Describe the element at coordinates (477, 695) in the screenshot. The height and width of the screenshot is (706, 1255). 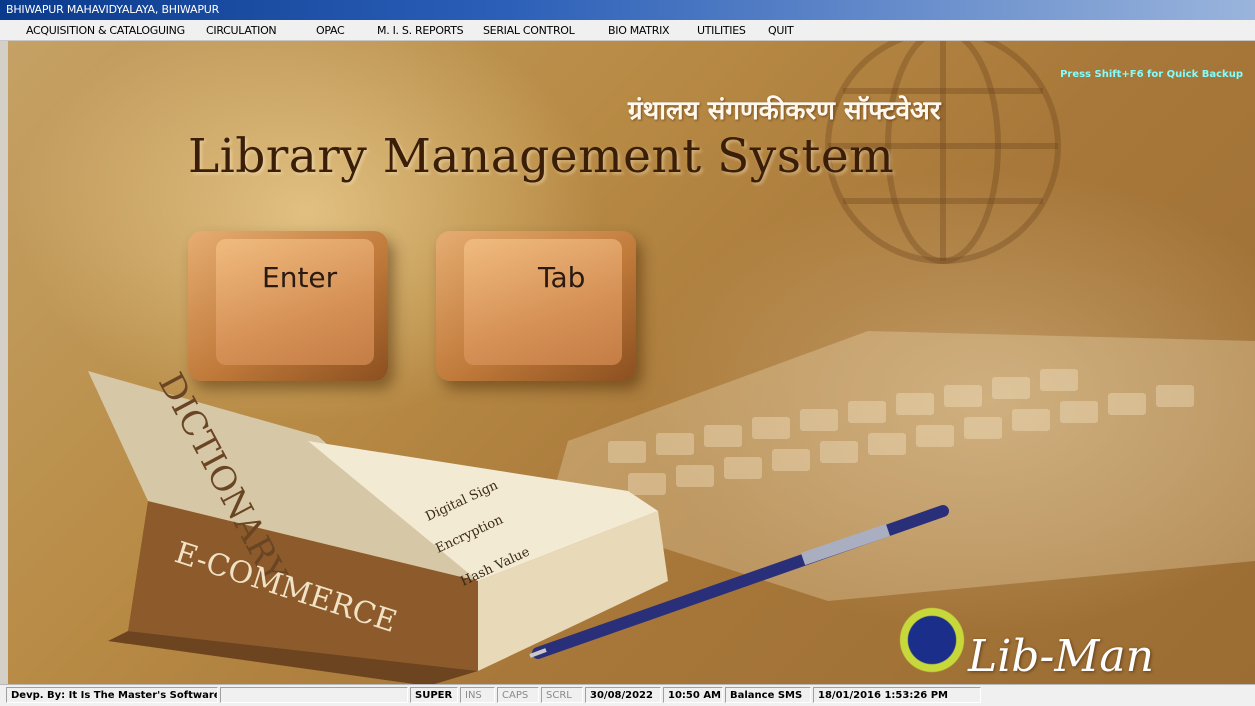
I see `status-ins: INS` at that location.